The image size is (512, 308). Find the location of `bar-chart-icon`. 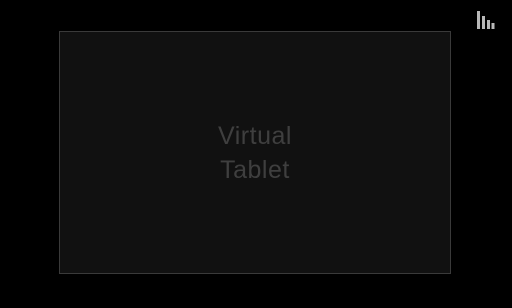

bar-chart-icon is located at coordinates (486, 20).